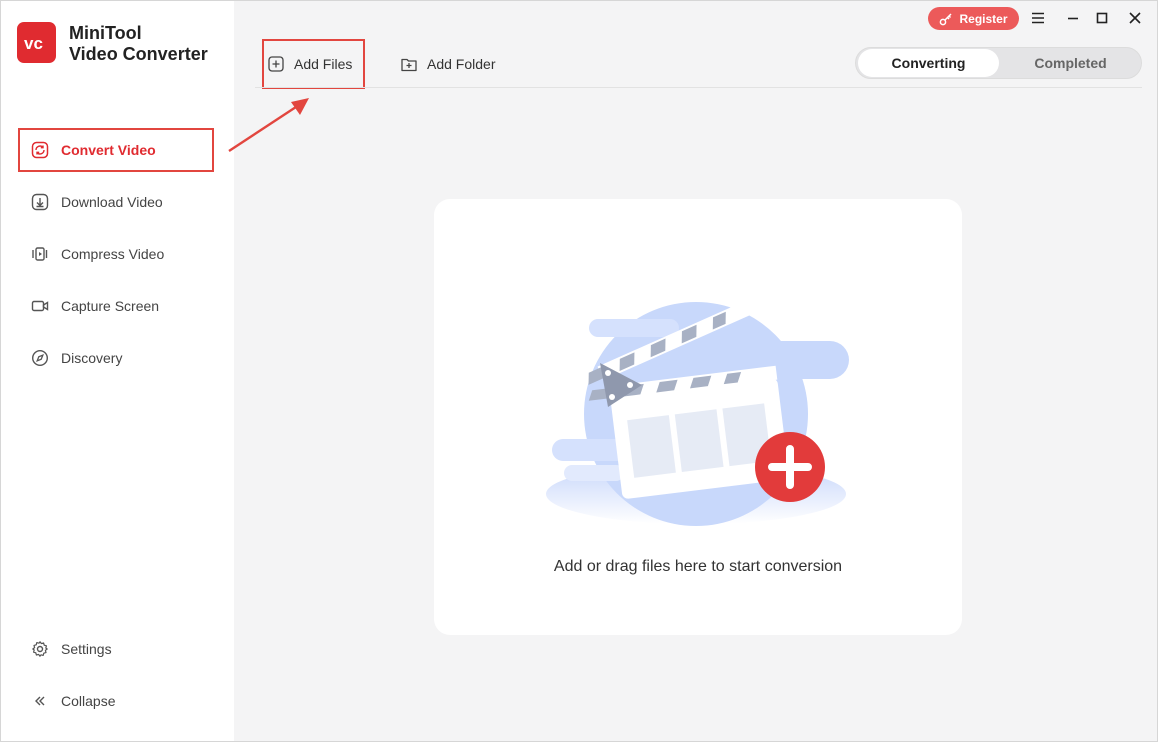 This screenshot has width=1158, height=742. I want to click on menu-button, so click(1038, 18).